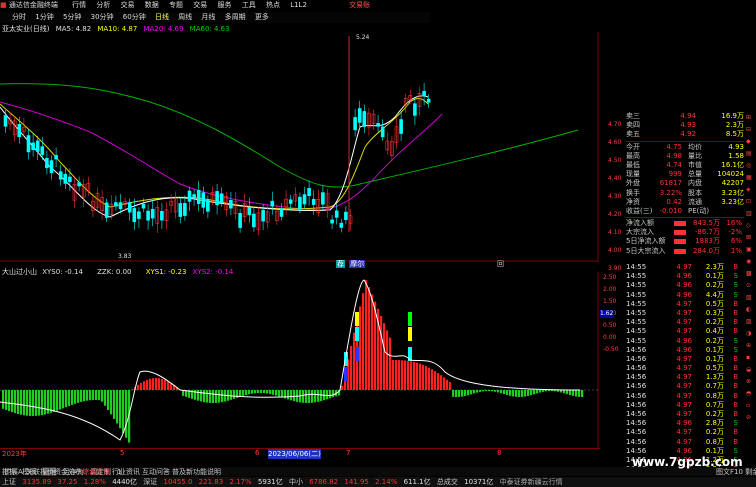 This screenshot has width=756, height=487. What do you see at coordinates (33, 5) in the screenshot?
I see `app-title: 通达信金融终端` at bounding box center [33, 5].